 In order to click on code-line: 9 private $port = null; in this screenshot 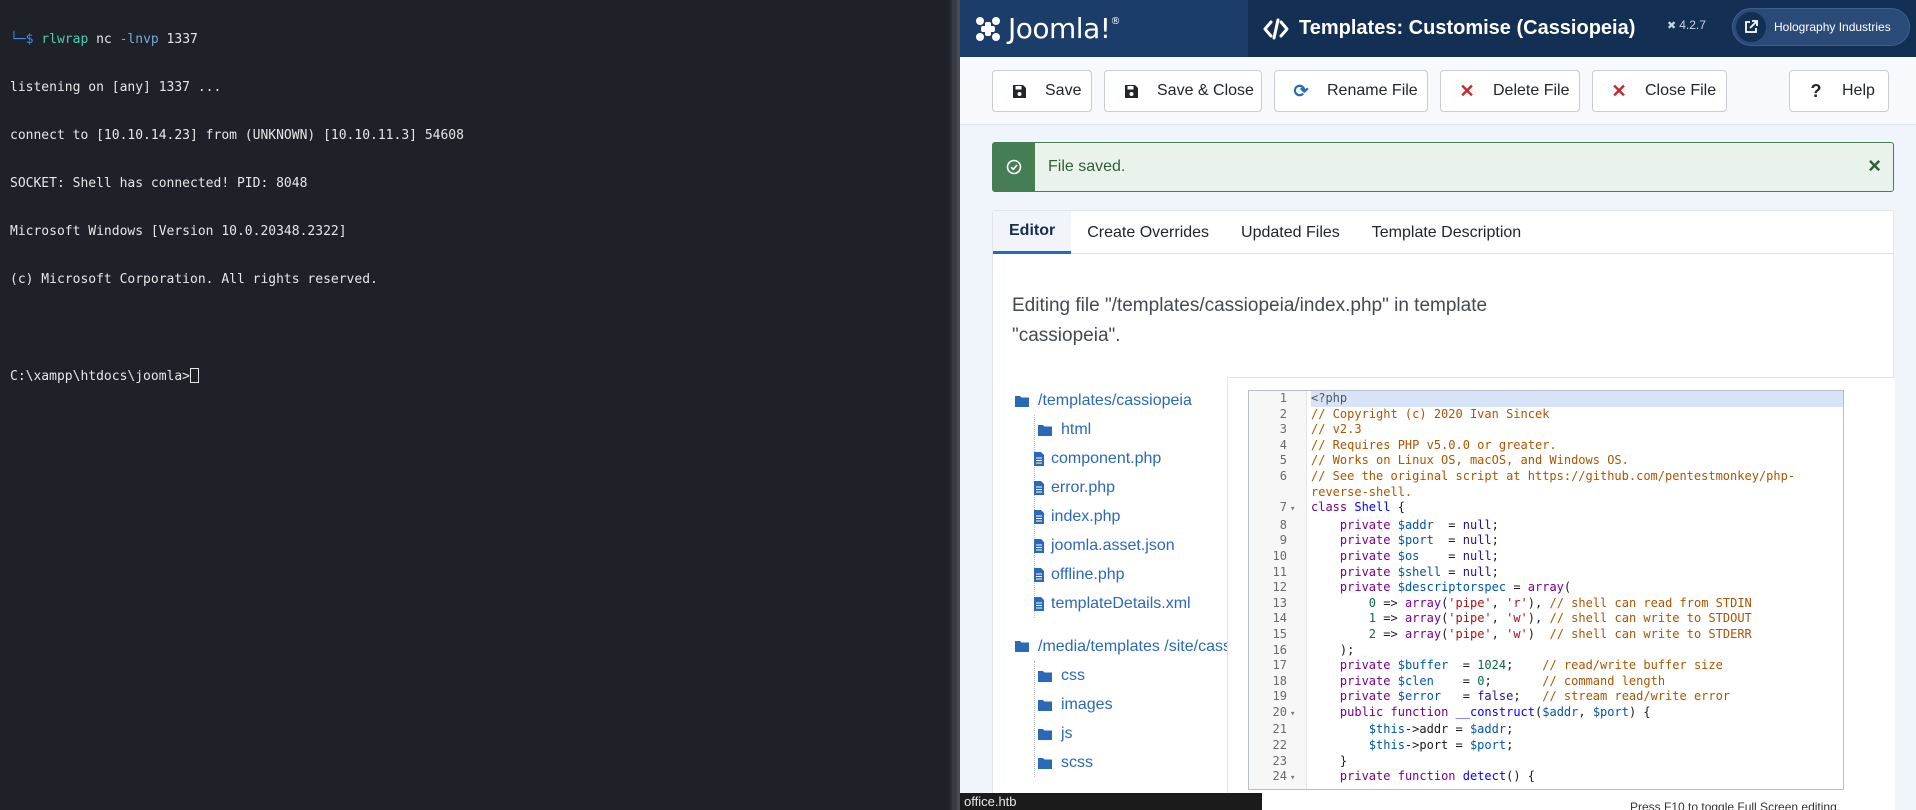, I will do `click(1546, 541)`.